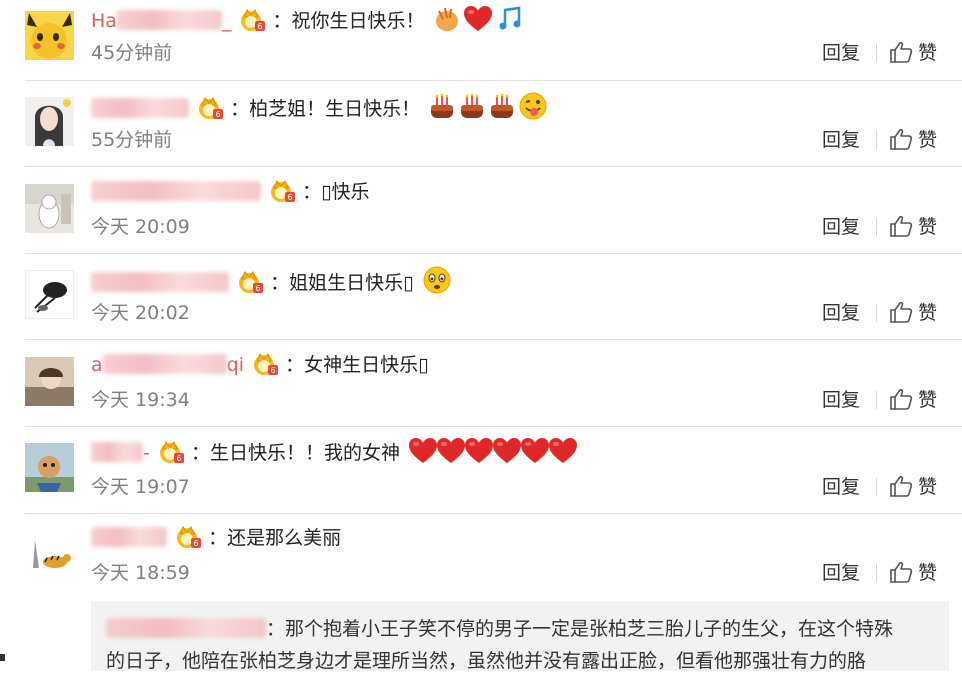  What do you see at coordinates (357, 365) in the screenshot?
I see `comment-text: ：女神生日快乐▯` at bounding box center [357, 365].